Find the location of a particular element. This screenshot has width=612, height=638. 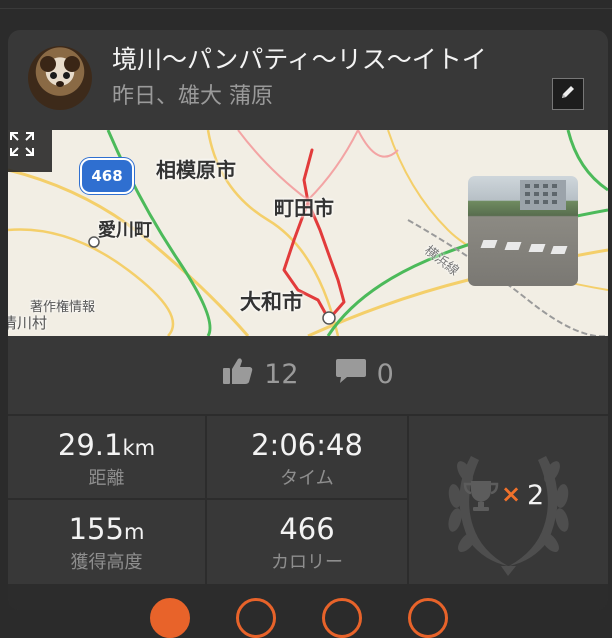

avatar is located at coordinates (60, 78).